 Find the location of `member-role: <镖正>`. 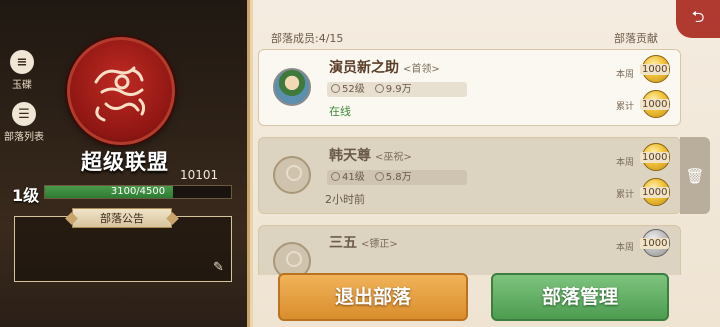

member-role: <镖正> is located at coordinates (379, 244).